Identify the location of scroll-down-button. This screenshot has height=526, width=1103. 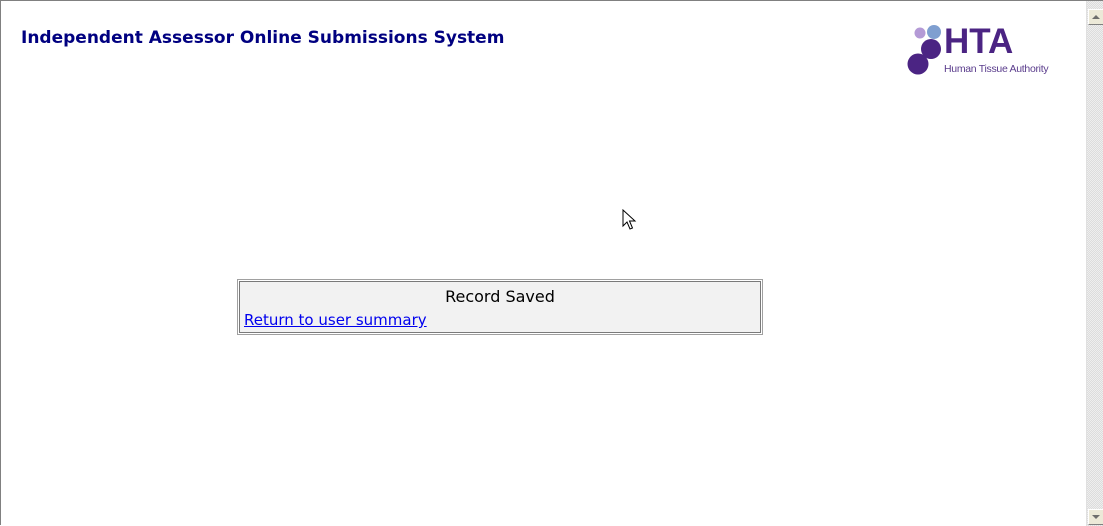
(1095, 517).